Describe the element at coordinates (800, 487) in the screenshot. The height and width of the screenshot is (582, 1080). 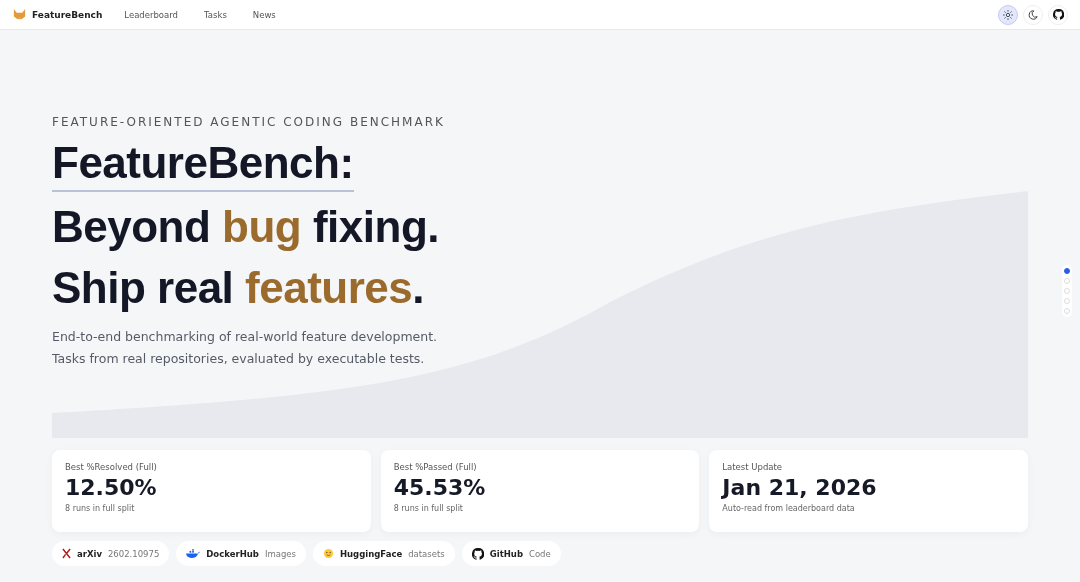
I see `stat-value: Jan 21, 2026` at that location.